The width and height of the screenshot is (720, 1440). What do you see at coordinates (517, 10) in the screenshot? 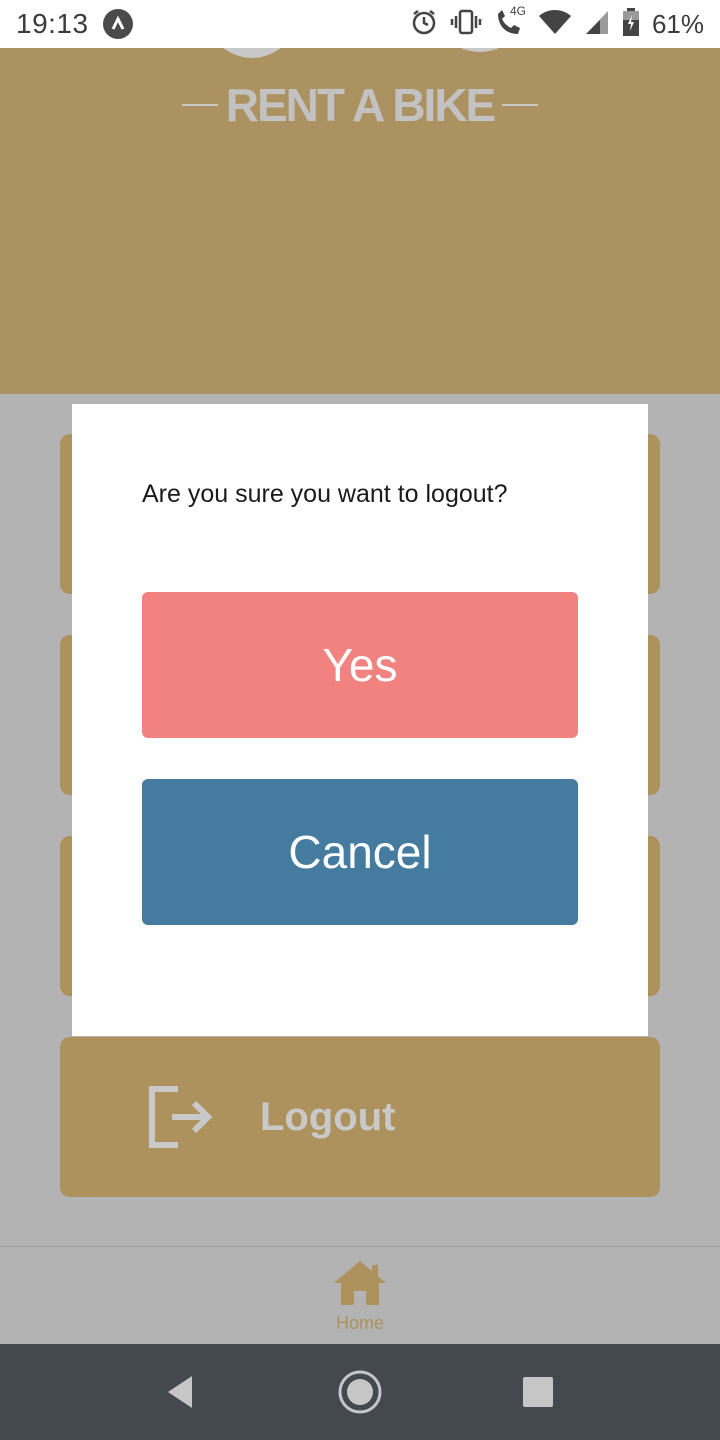
I see `network-type-label: 4G` at bounding box center [517, 10].